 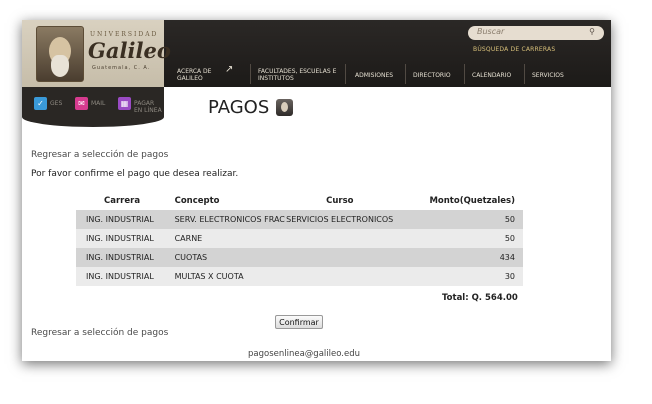 I want to click on cell-amount: 434, so click(x=472, y=257).